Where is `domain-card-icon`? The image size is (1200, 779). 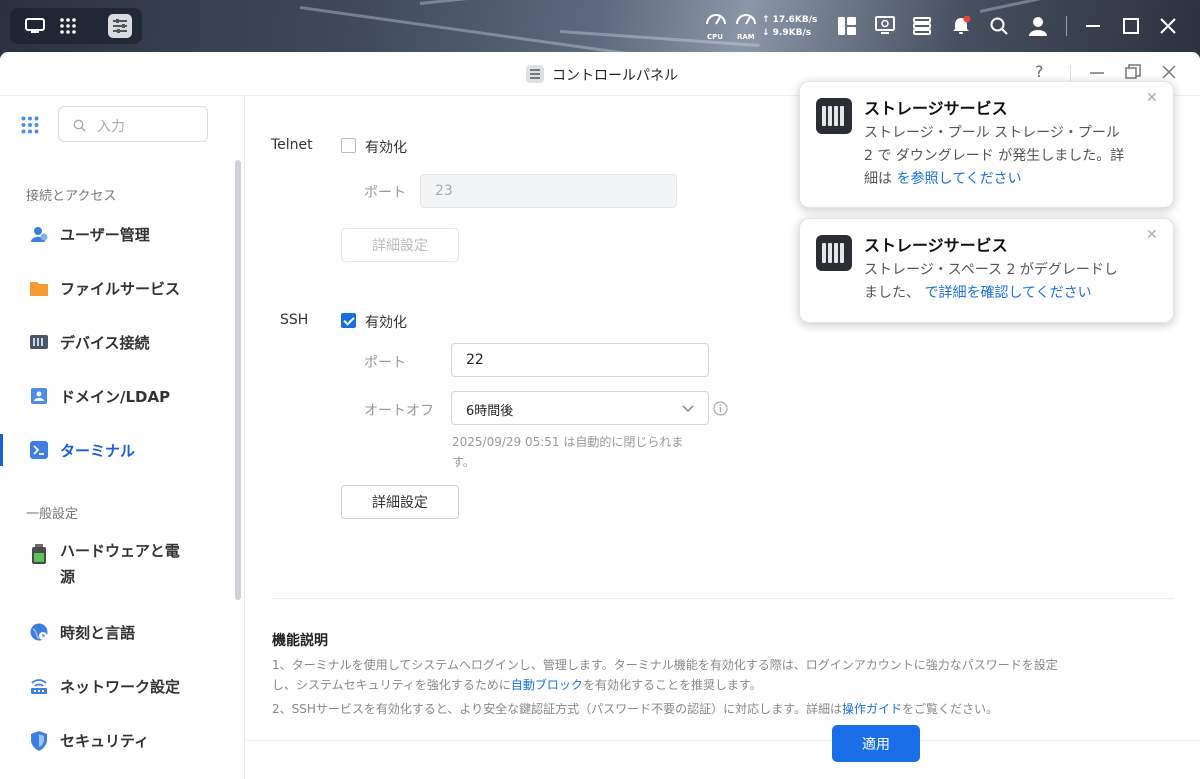
domain-card-icon is located at coordinates (39, 396).